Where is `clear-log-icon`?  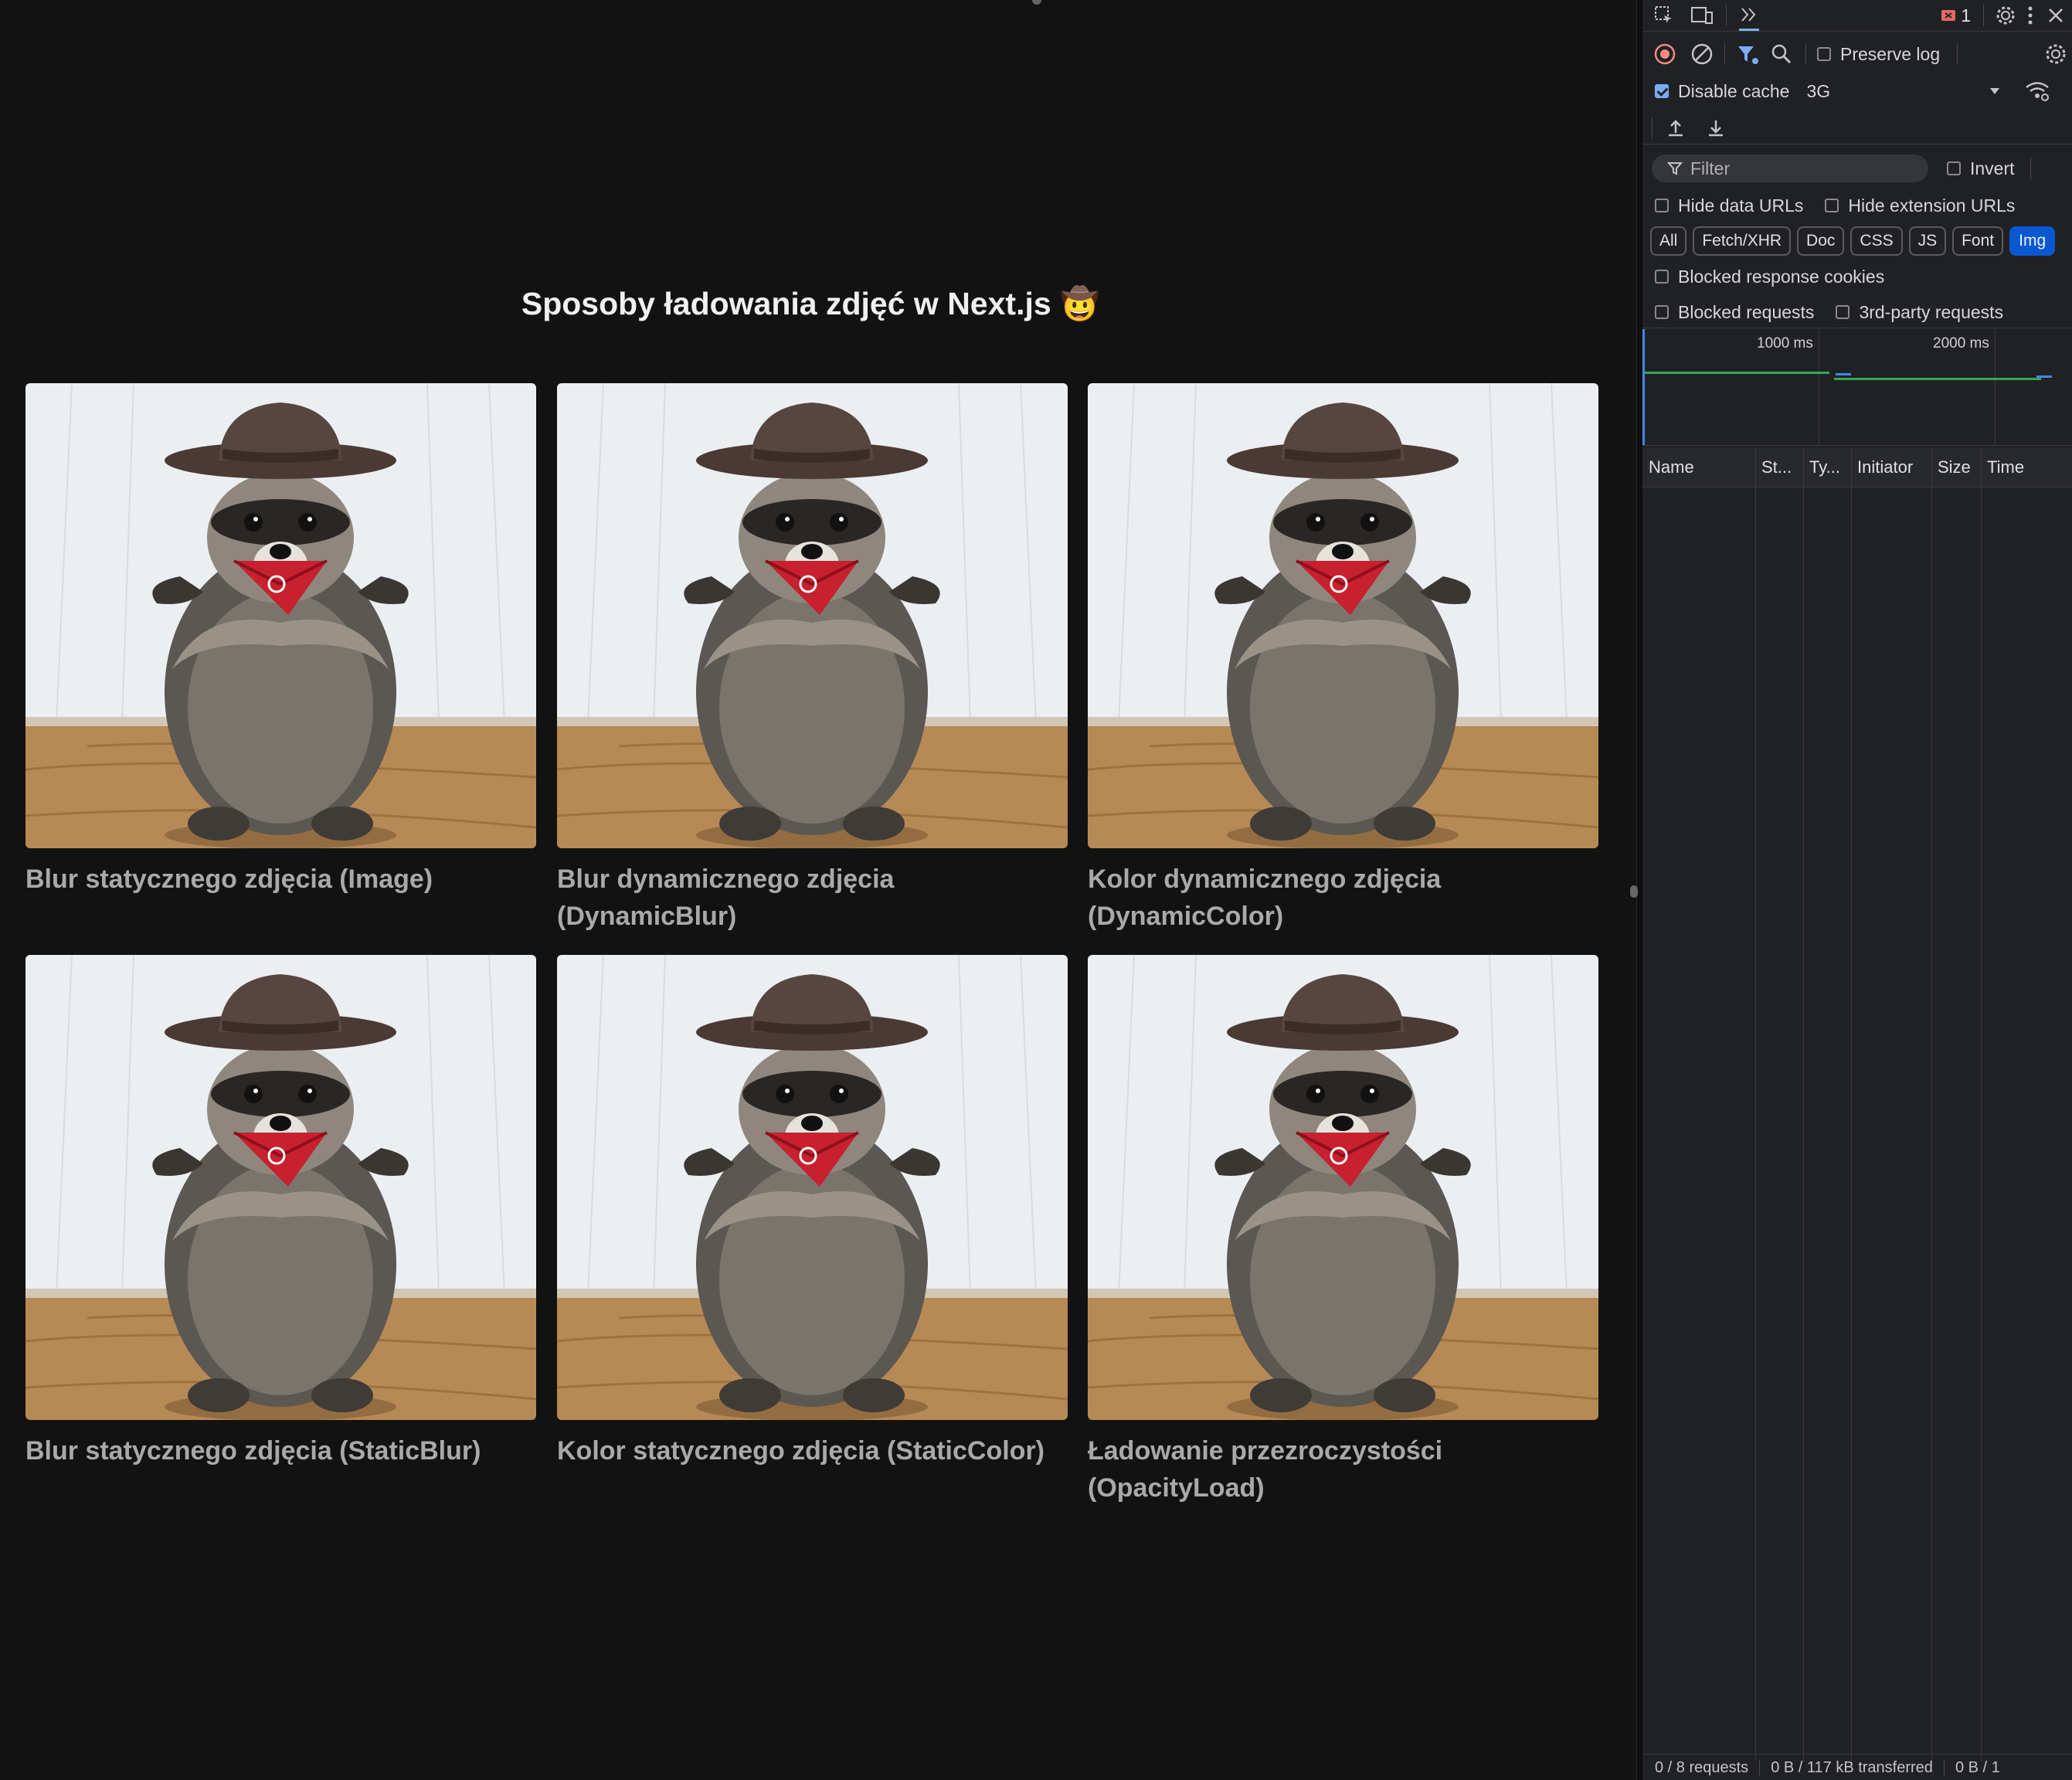 clear-log-icon is located at coordinates (1702, 54).